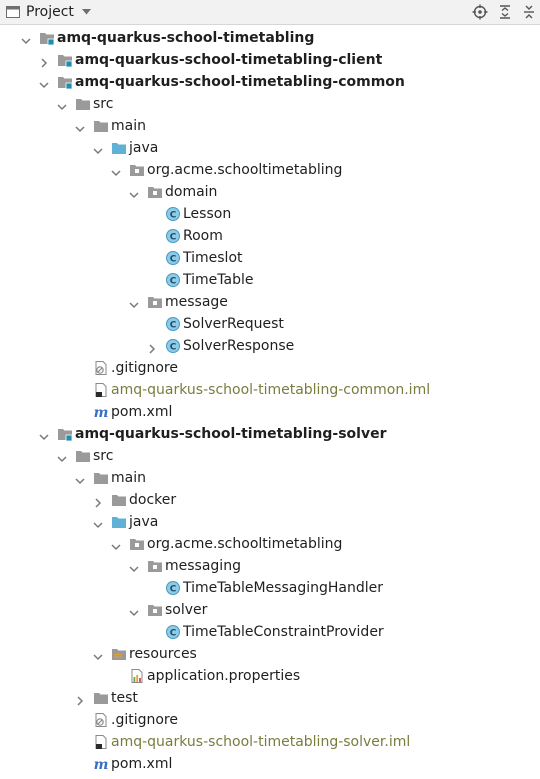 This screenshot has height=779, width=540. Describe the element at coordinates (480, 12) in the screenshot. I see `locate-target-icon` at that location.